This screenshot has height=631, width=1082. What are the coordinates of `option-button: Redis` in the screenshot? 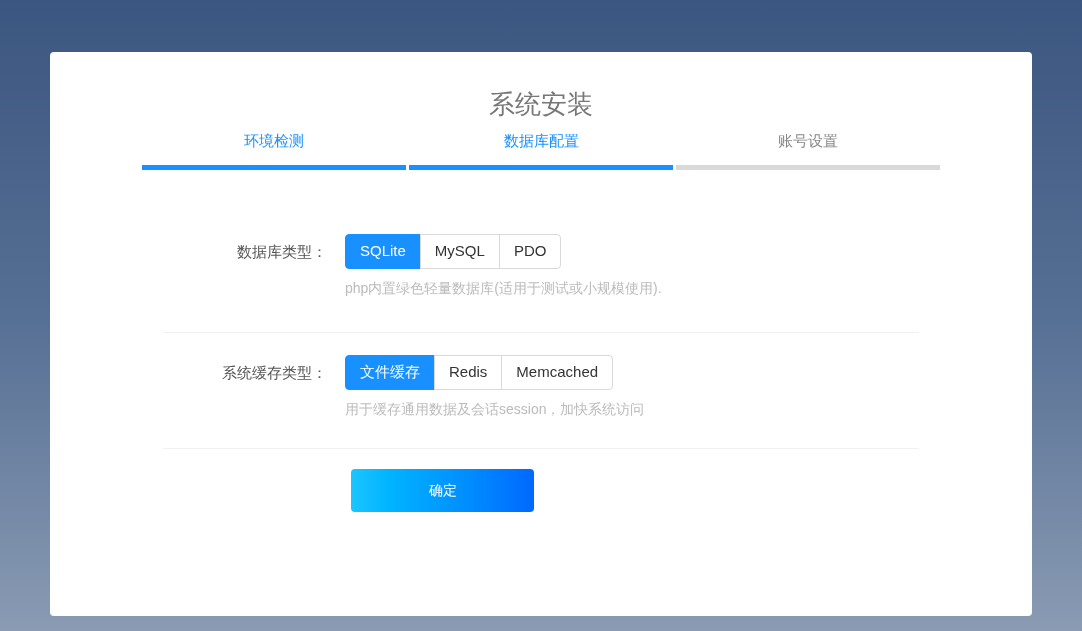 It's located at (468, 372).